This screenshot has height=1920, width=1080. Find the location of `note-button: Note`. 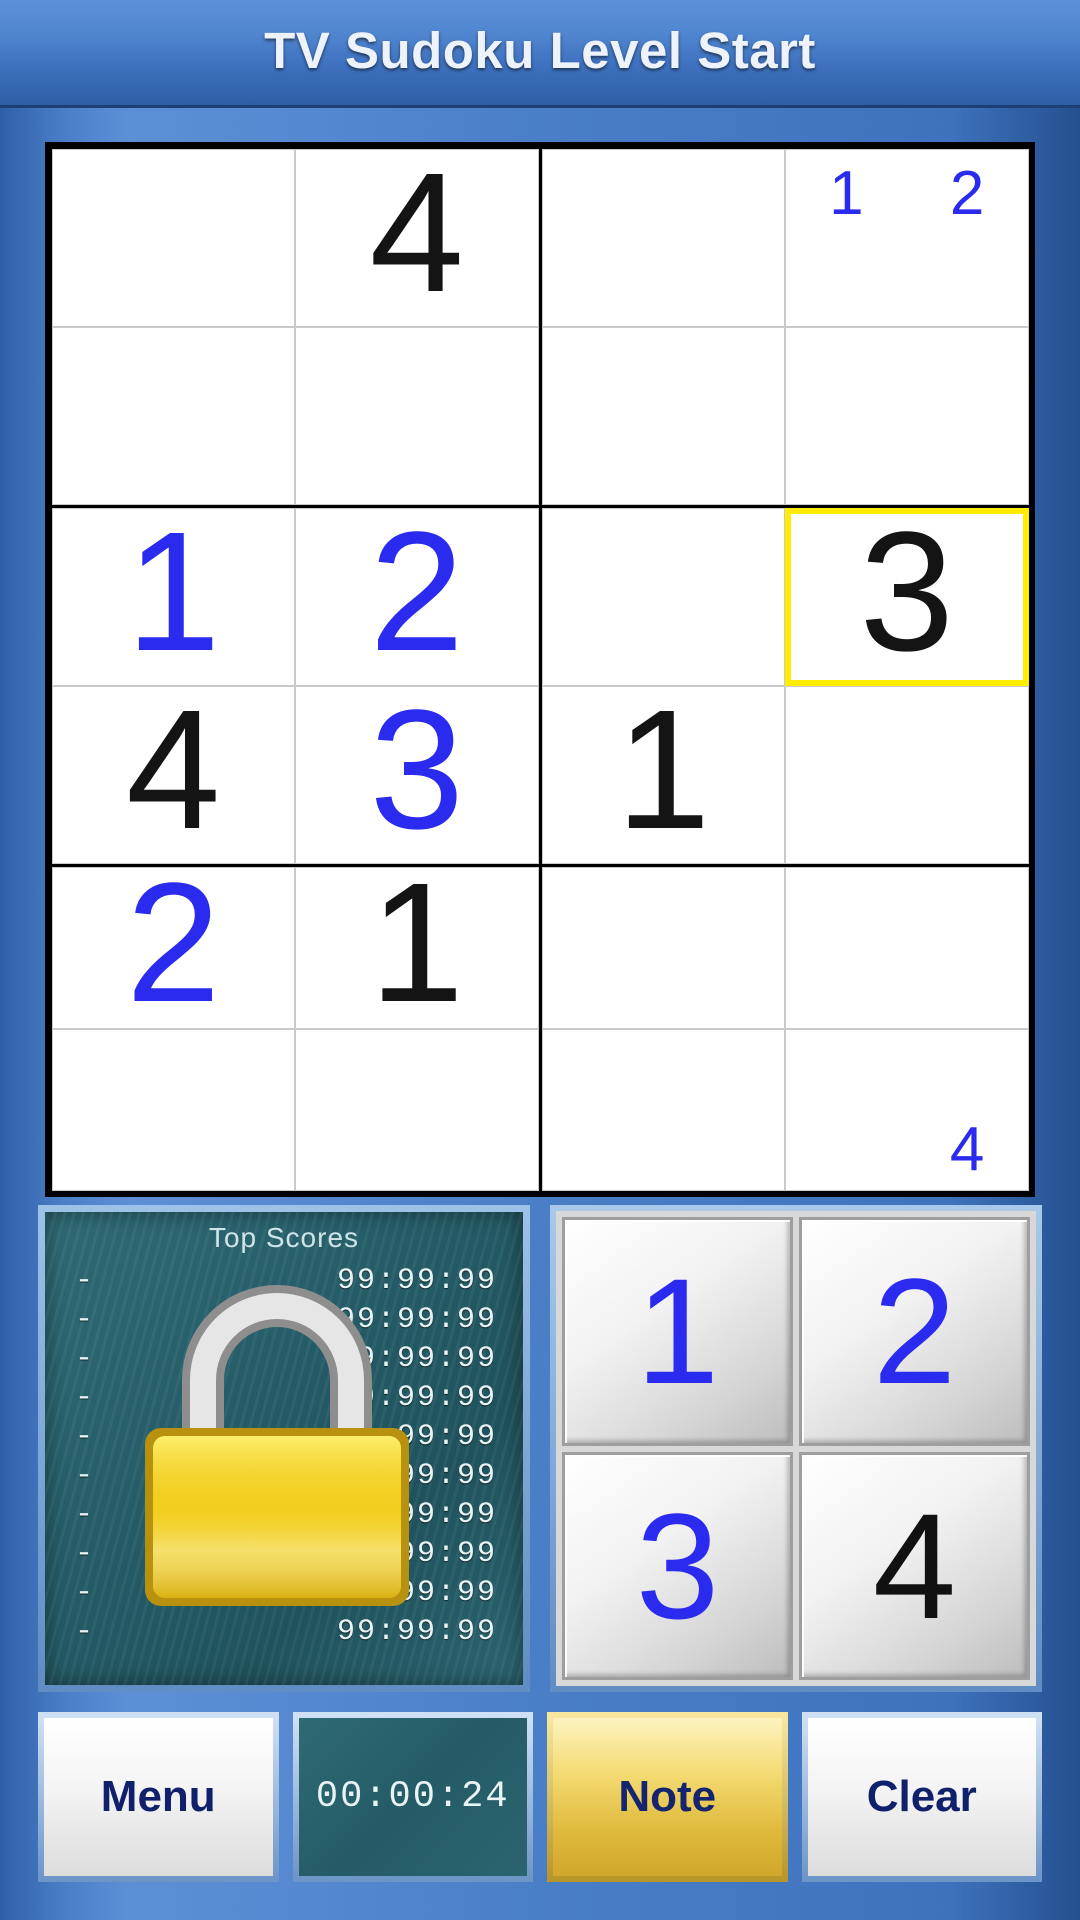

note-button: Note is located at coordinates (667, 1797).